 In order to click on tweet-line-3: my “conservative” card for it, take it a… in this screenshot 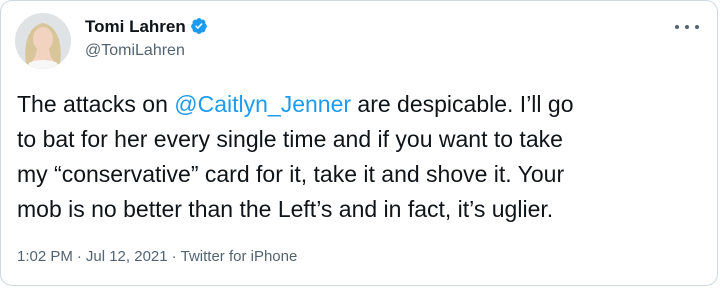, I will do `click(291, 174)`.